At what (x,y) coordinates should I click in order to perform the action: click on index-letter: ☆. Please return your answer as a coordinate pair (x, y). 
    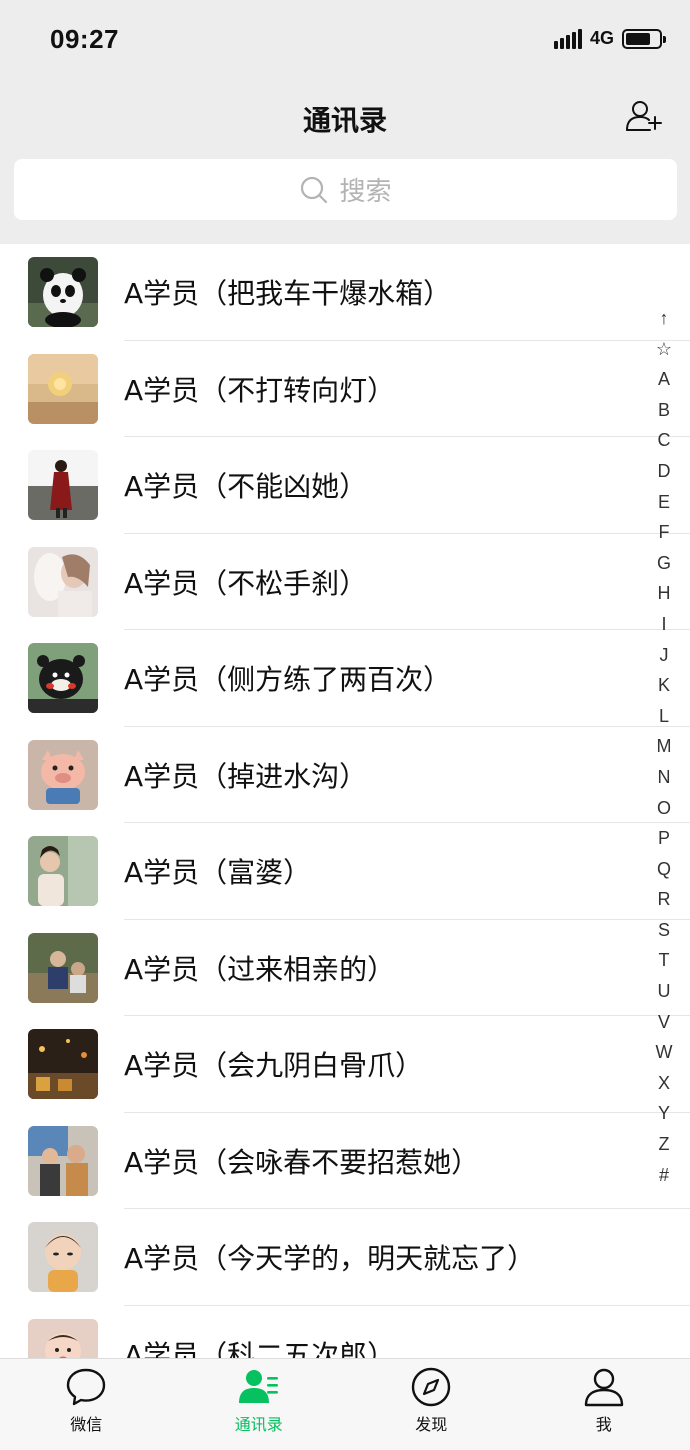
    Looking at the image, I should click on (664, 349).